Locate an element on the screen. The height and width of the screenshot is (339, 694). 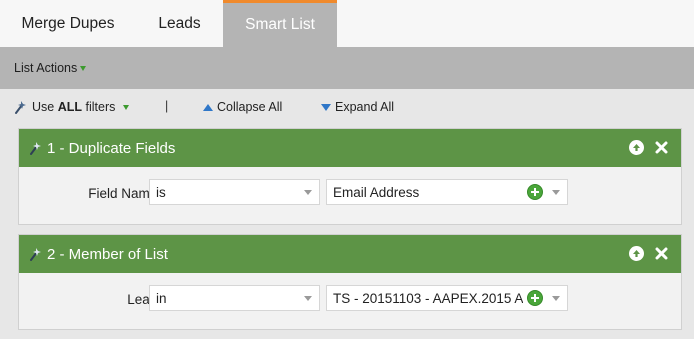
filter-title: 1 - Duplicate Fields is located at coordinates (111, 148).